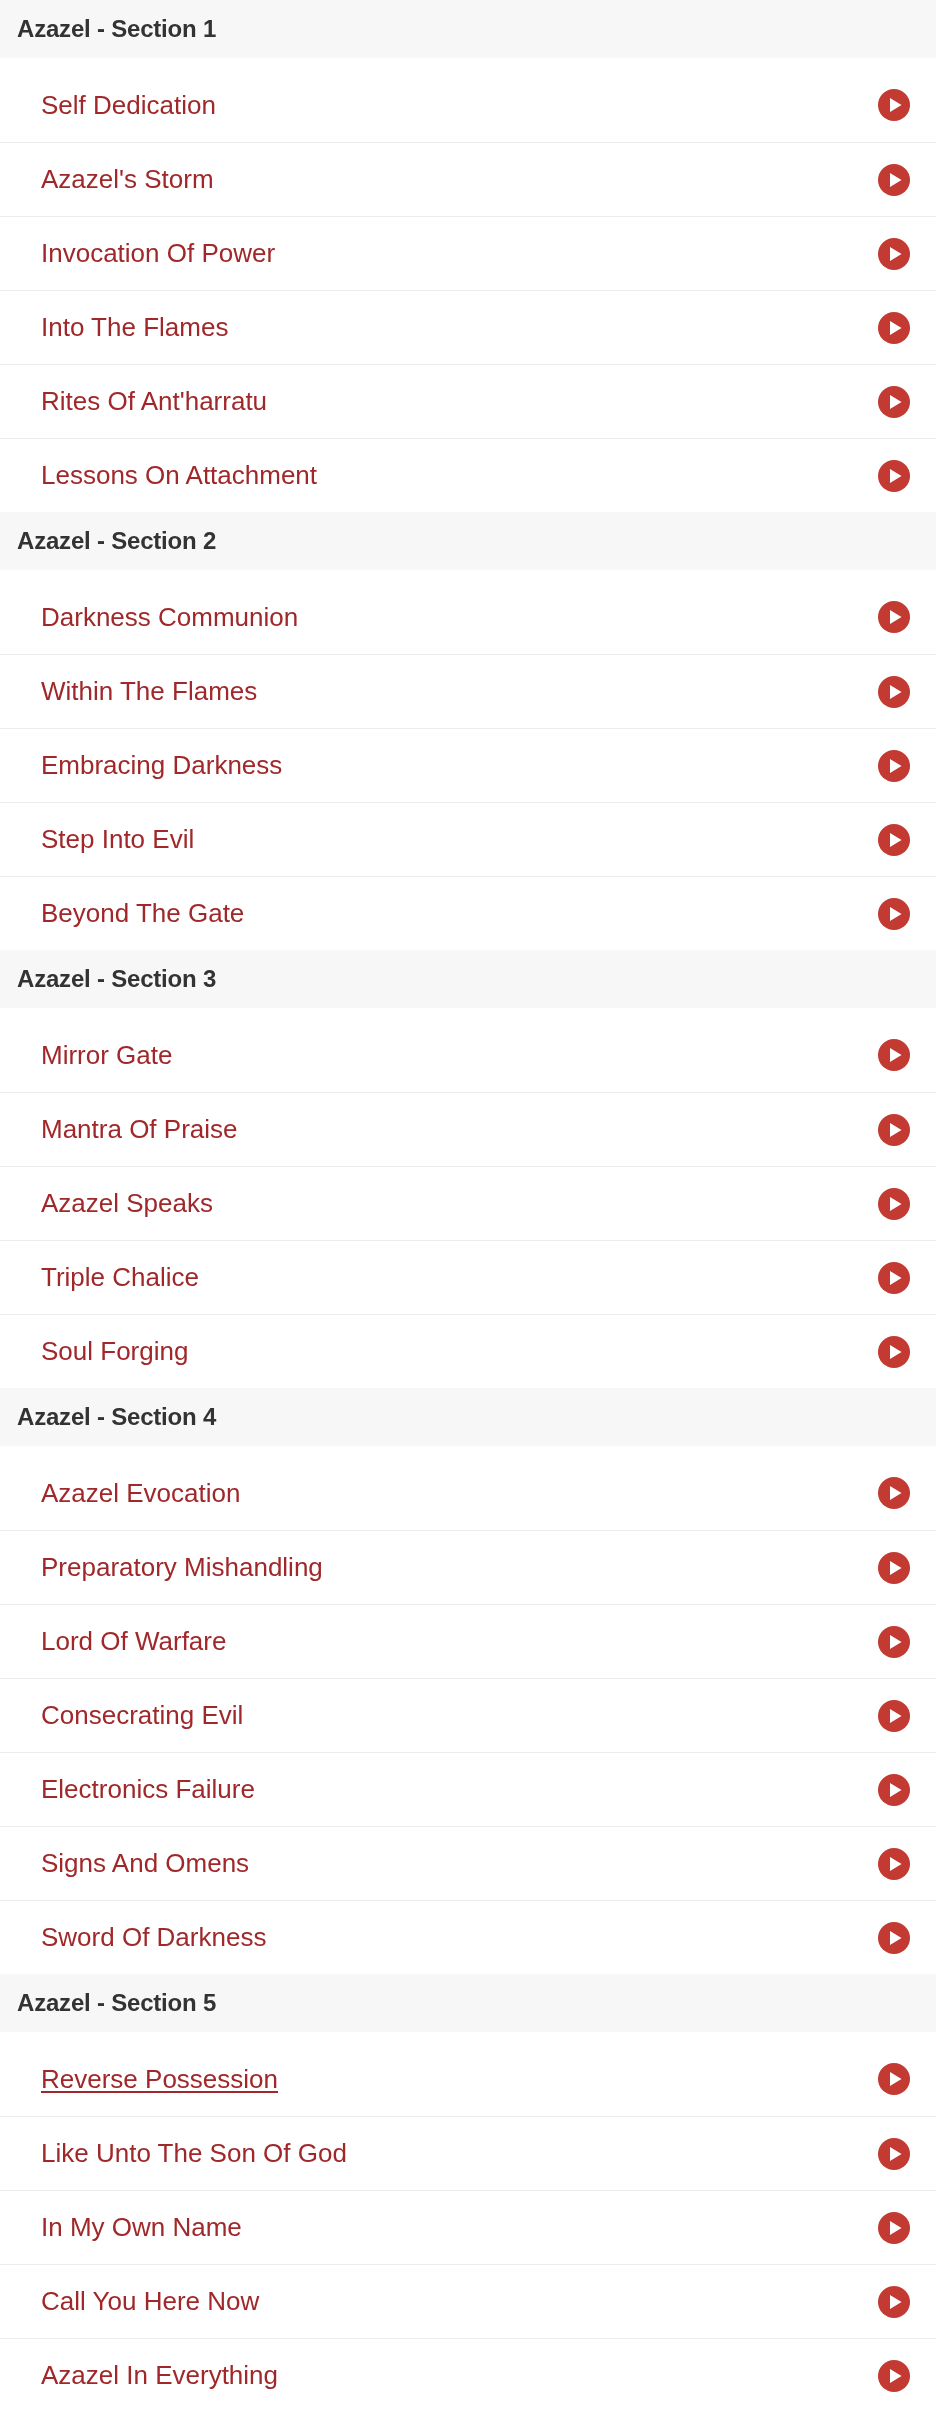 This screenshot has height=2412, width=936. What do you see at coordinates (115, 1351) in the screenshot?
I see `track-link: Soul Forging` at bounding box center [115, 1351].